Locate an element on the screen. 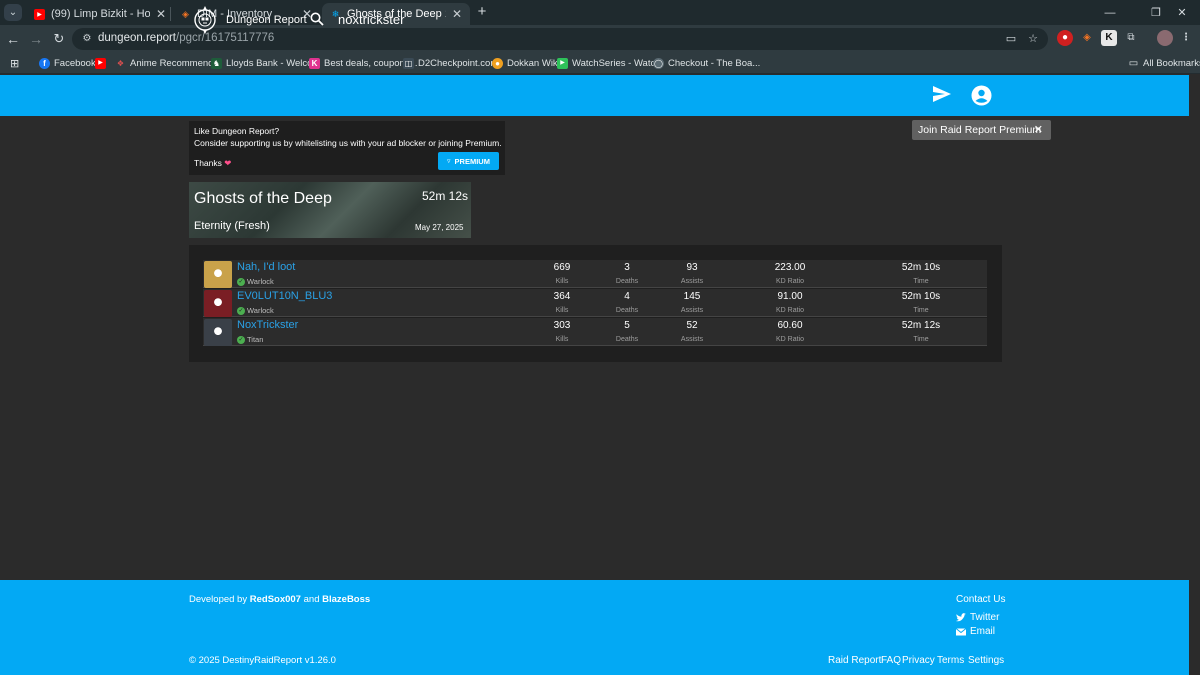  activity-title: Ghosts of the Deep is located at coordinates (263, 198).